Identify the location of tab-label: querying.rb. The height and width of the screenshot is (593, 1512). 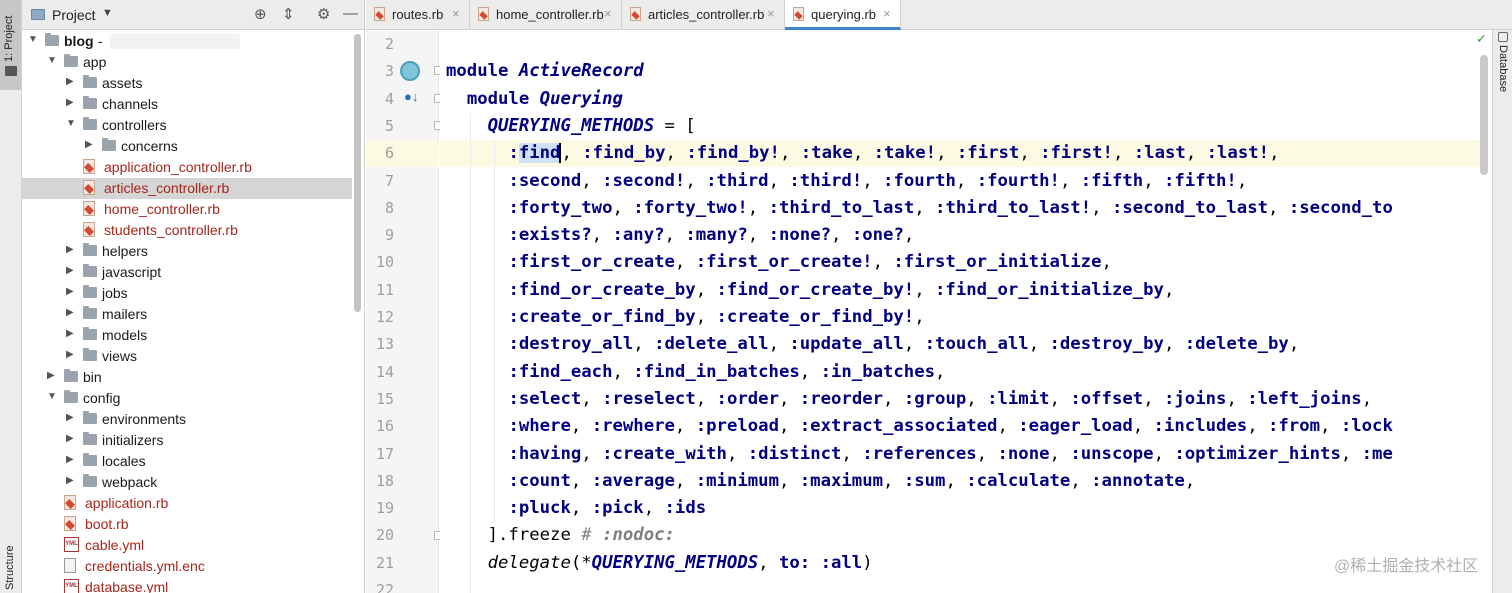
(844, 14).